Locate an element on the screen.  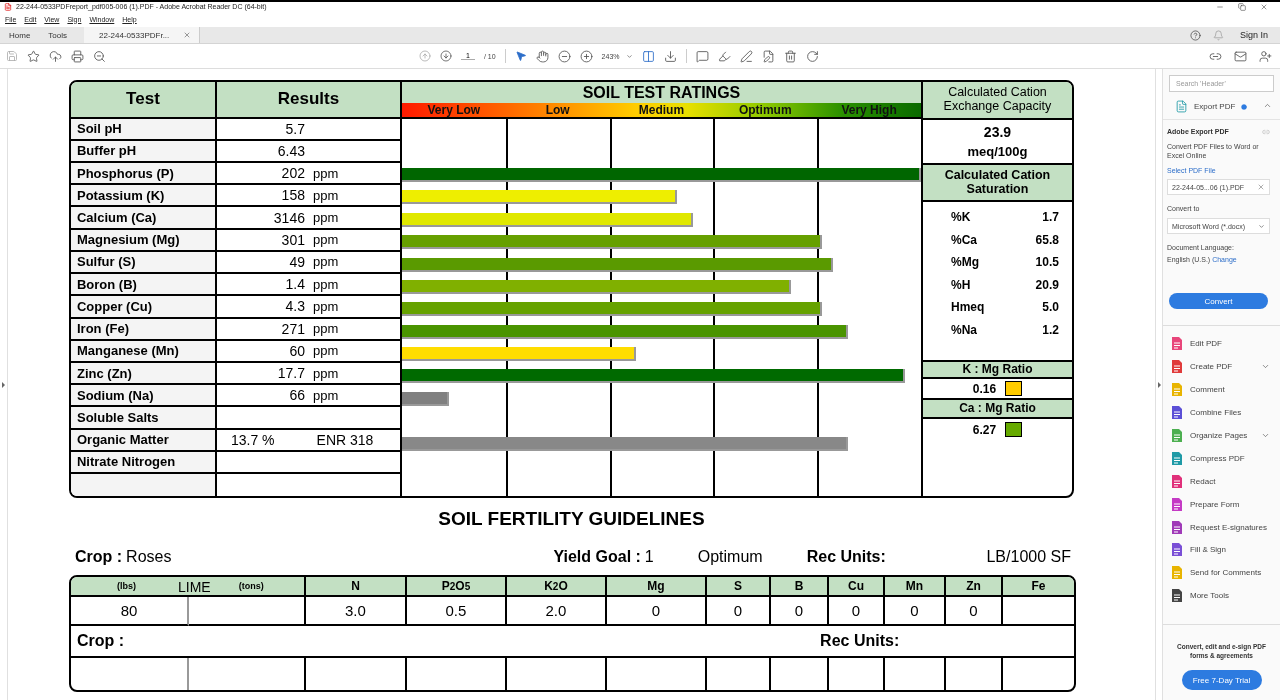
rating-label: Low is located at coordinates (557, 110).